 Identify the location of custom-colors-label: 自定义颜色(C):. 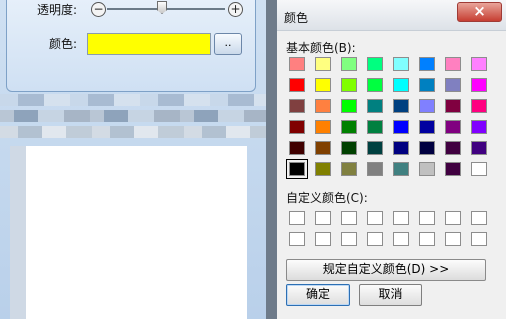
(327, 198).